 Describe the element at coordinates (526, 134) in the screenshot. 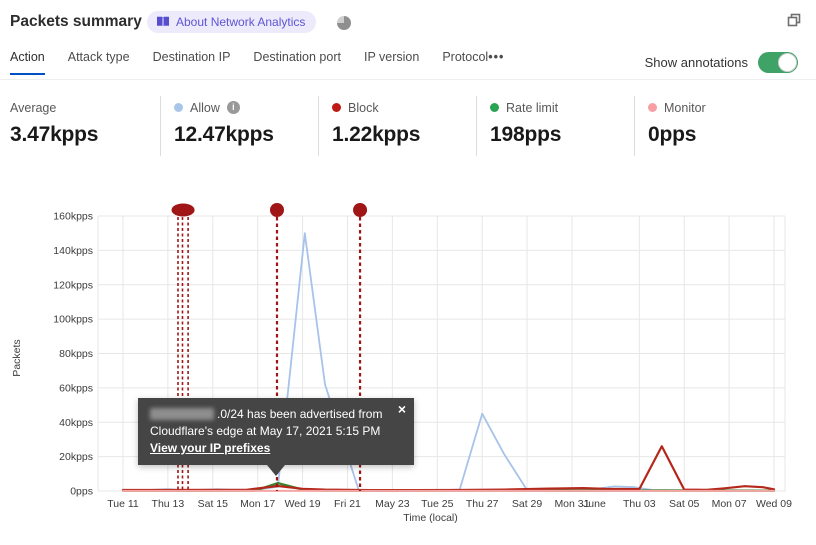

I see `stat-value: 198pps` at that location.